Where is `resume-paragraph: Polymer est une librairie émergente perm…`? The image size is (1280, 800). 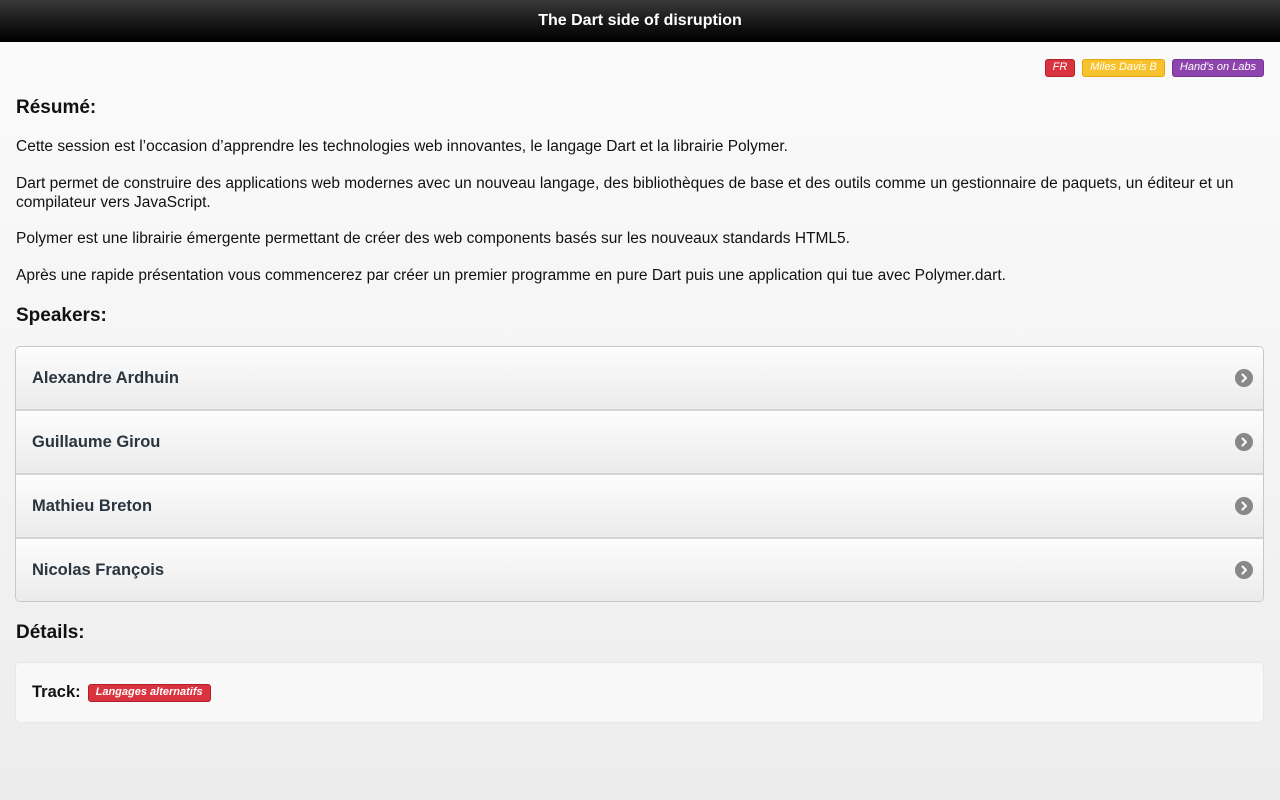
resume-paragraph: Polymer est une librairie émergente perm… is located at coordinates (433, 238).